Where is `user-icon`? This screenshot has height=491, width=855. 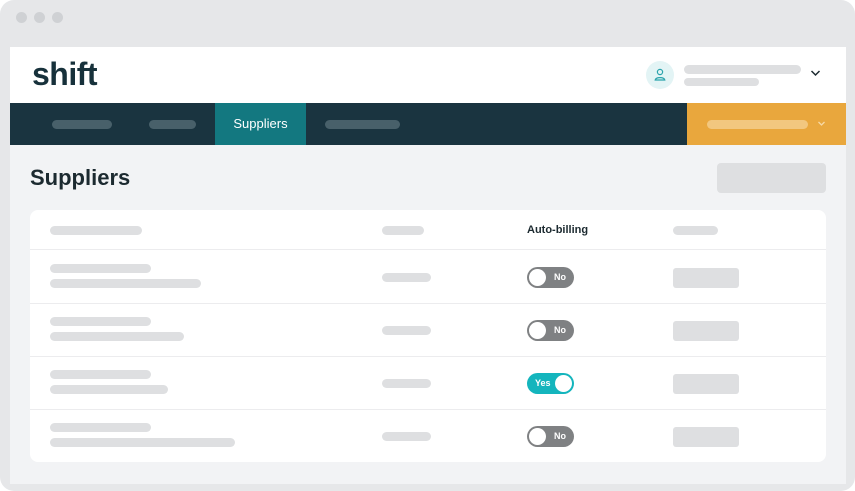 user-icon is located at coordinates (660, 74).